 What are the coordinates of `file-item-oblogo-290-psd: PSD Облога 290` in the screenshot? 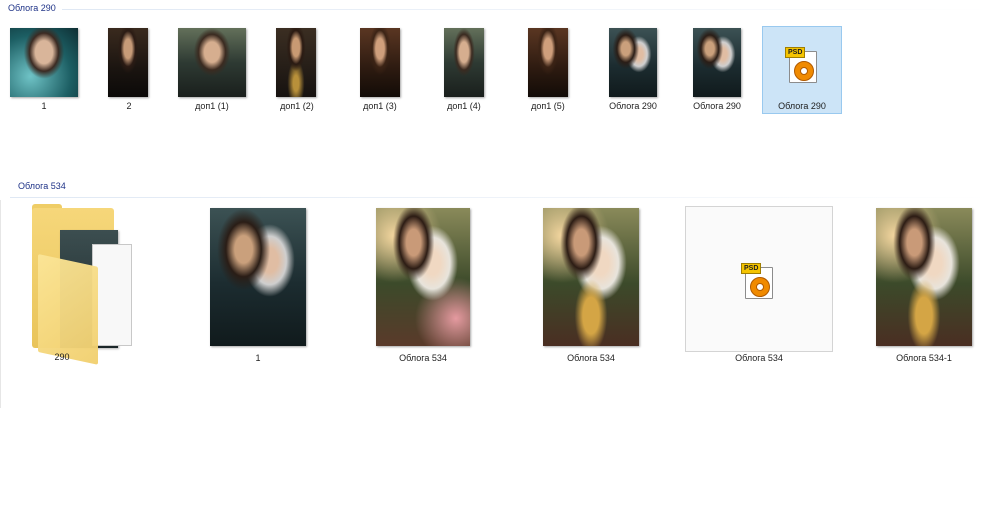 It's located at (802, 70).